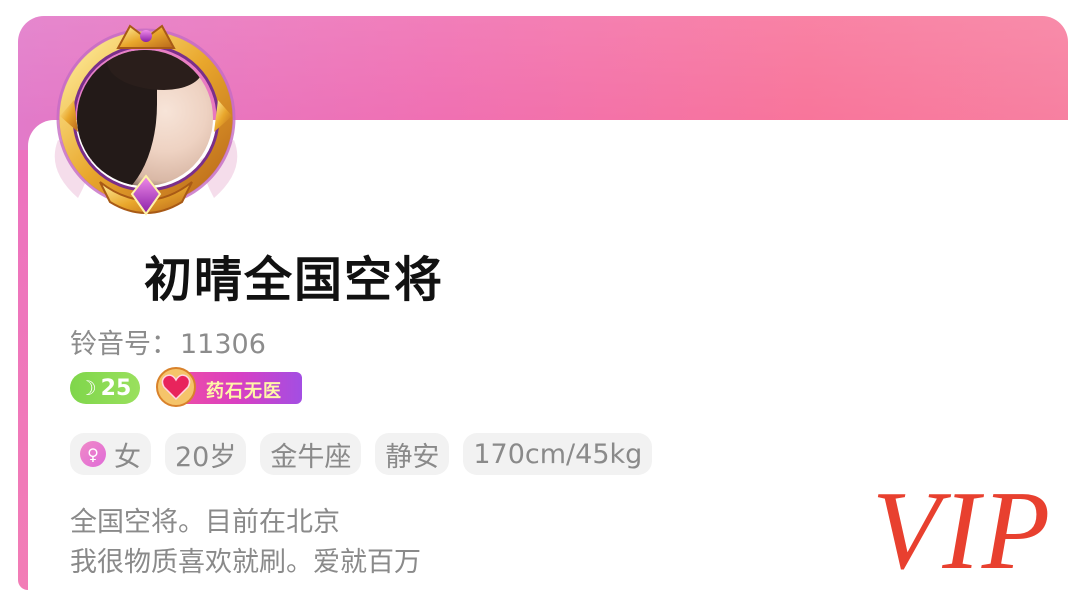 The width and height of the screenshot is (1083, 609). Describe the element at coordinates (116, 388) in the screenshot. I see `level-value: 25` at that location.